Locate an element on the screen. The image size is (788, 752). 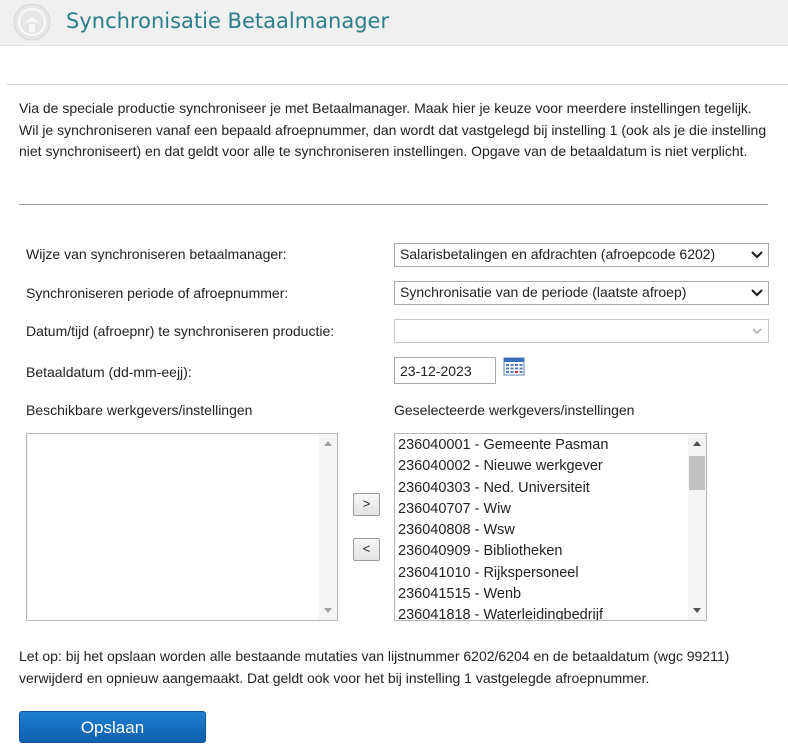
list-item: 236040707 - Wiw is located at coordinates (541, 509).